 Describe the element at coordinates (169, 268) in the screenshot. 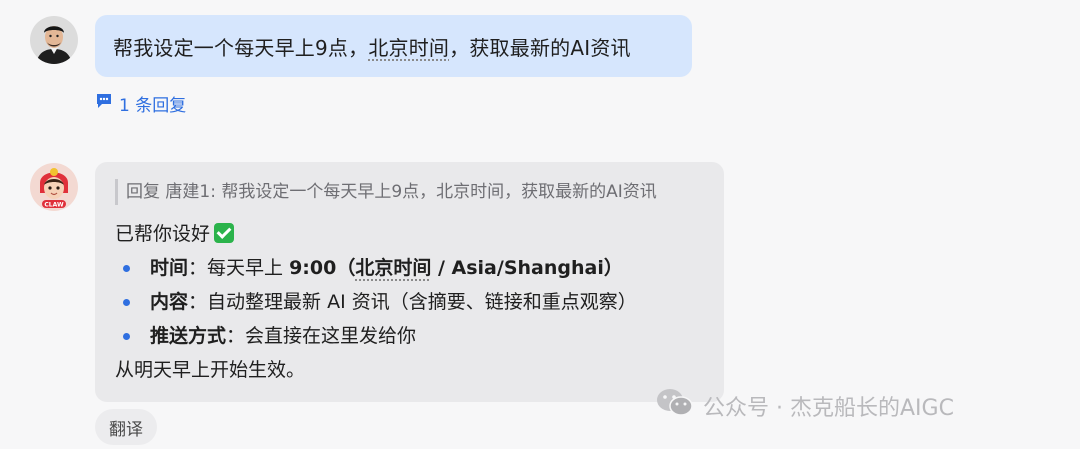

I see `bullet-label: 时间` at that location.